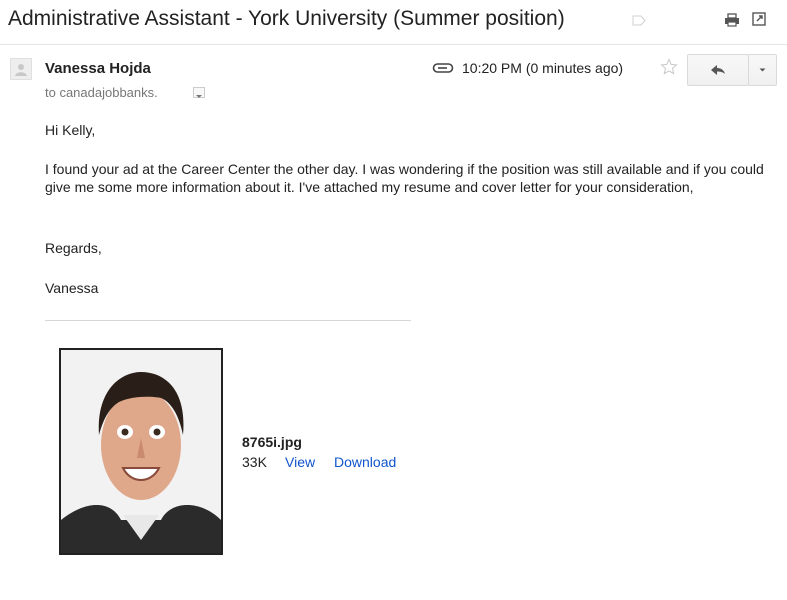 The image size is (787, 600). I want to click on reply-icon, so click(718, 70).